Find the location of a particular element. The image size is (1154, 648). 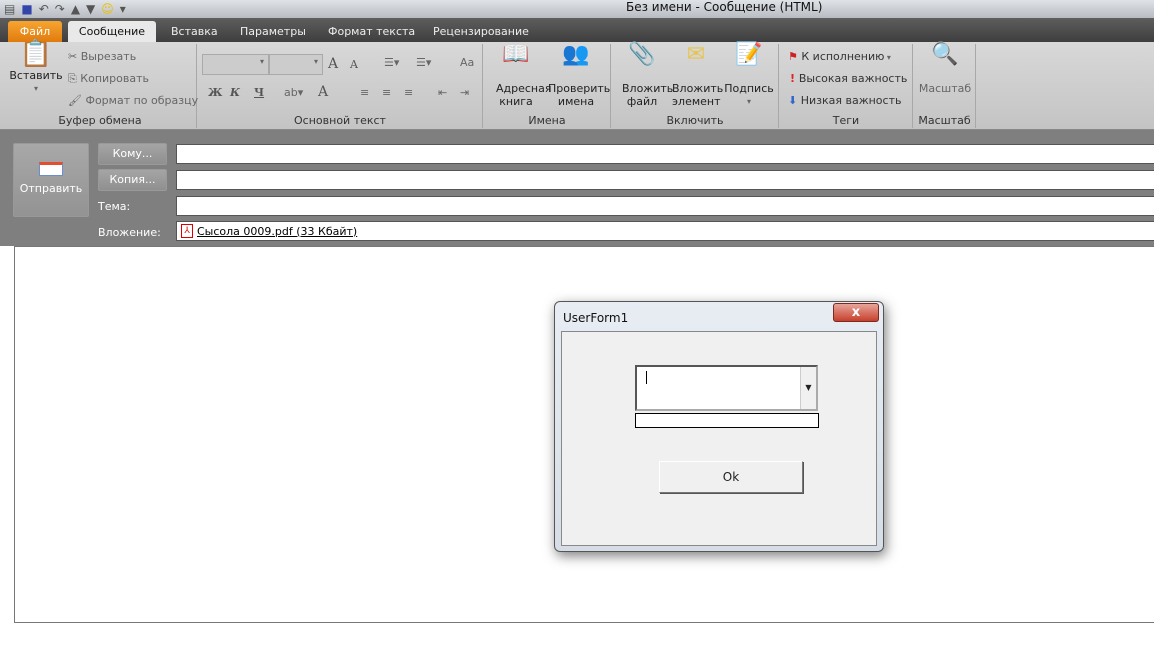

down-icon: ▼ is located at coordinates (90, 9).